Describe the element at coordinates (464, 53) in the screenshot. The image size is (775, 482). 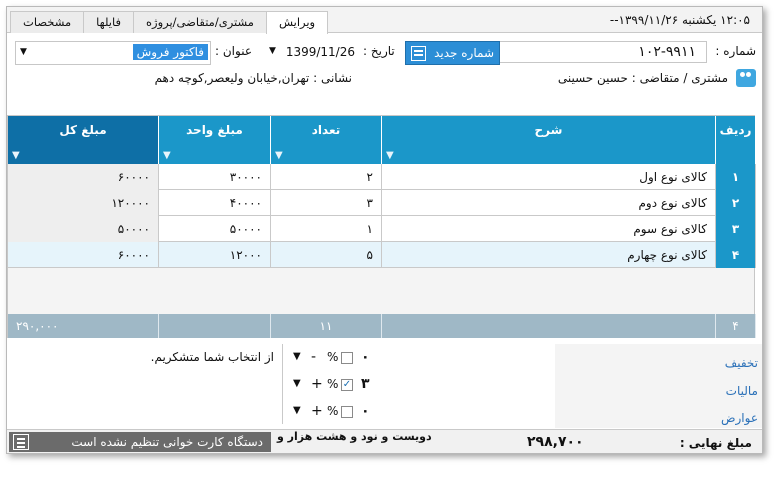
I see `new-number-label: شماره جدید` at that location.